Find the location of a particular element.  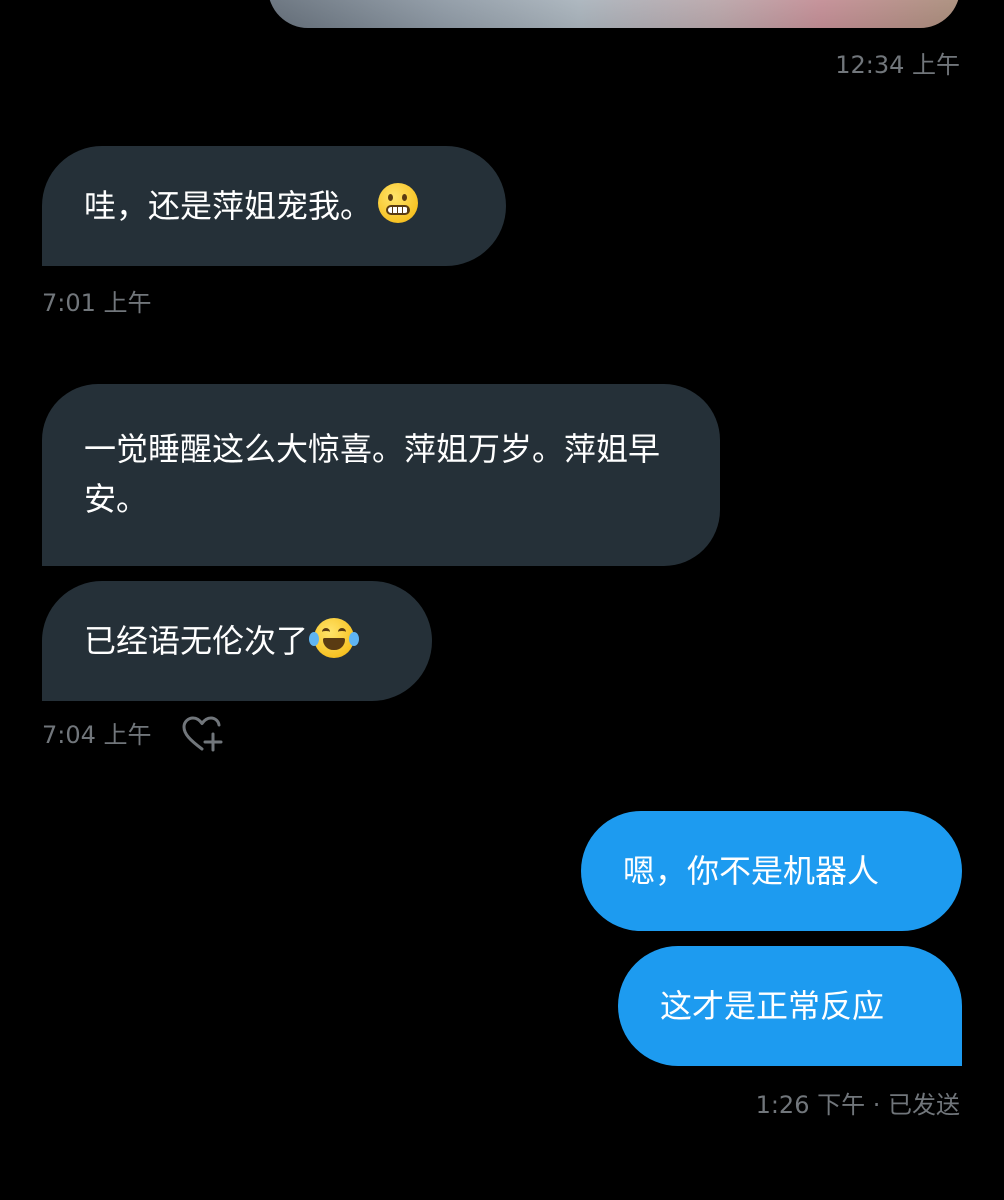

timestamp-top: 12:34 上午 is located at coordinates (897, 65).